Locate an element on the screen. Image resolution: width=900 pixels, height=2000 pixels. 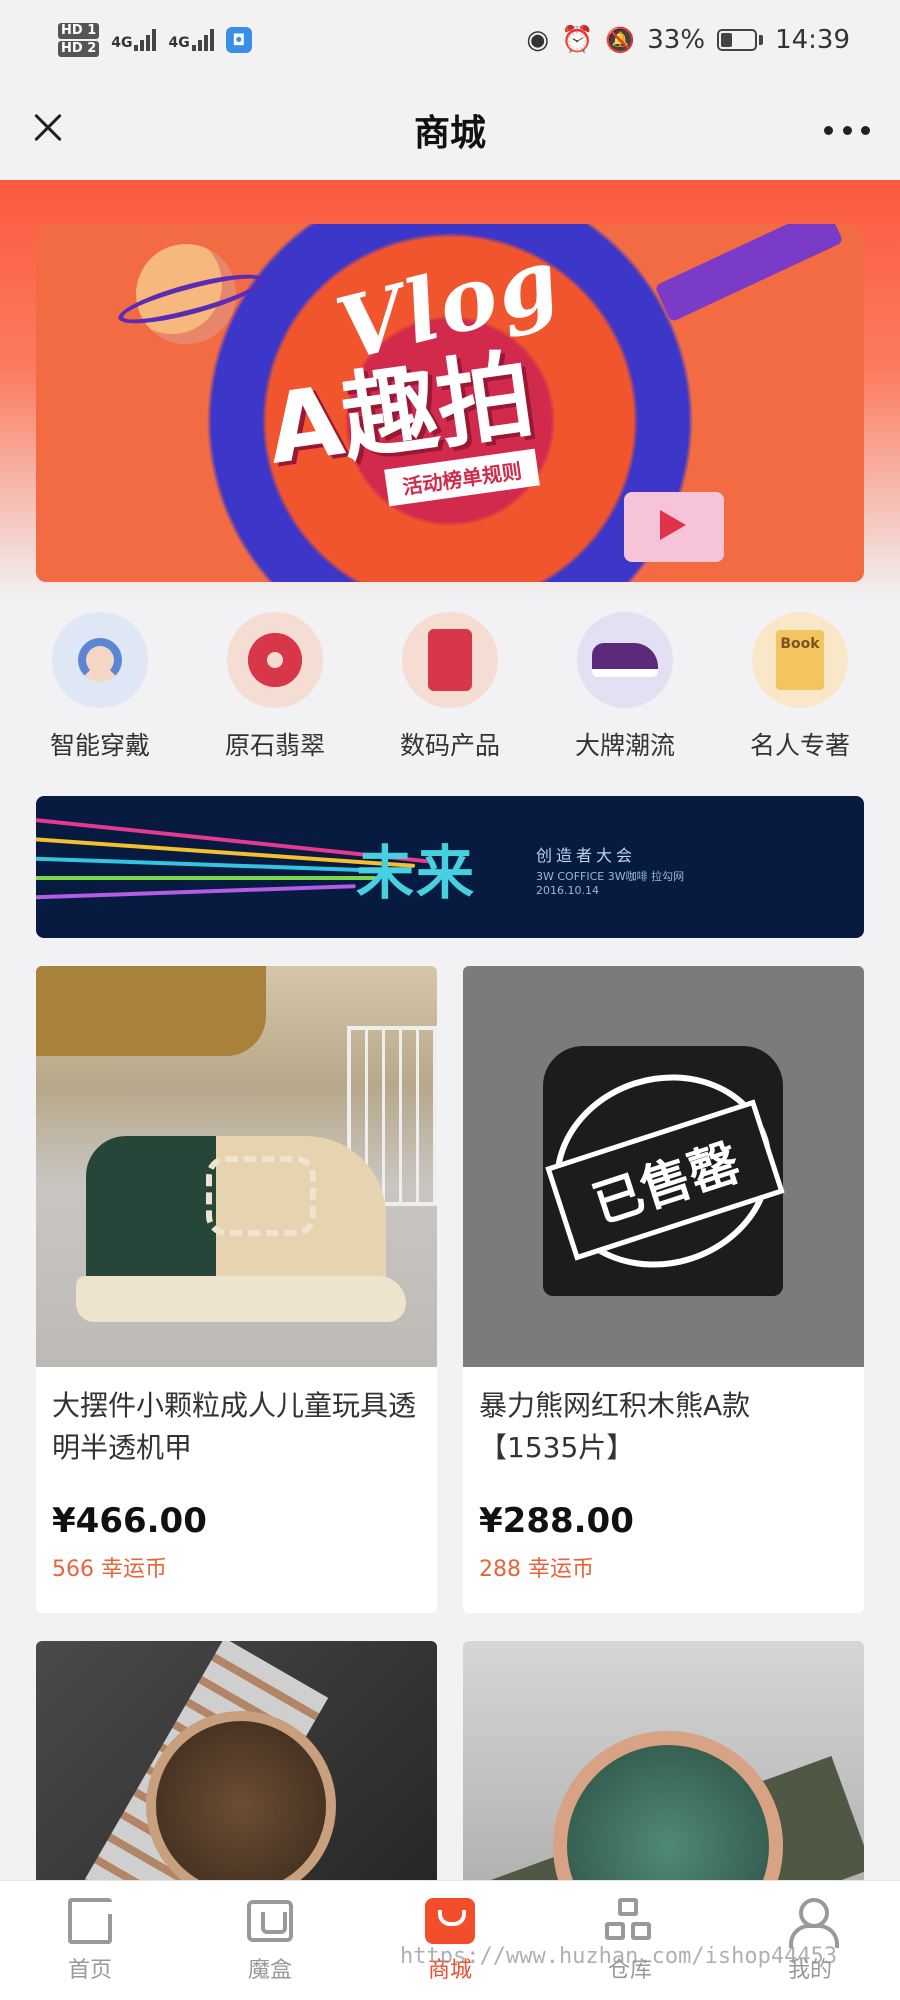
category-label: 数码产品 is located at coordinates (449, 745).